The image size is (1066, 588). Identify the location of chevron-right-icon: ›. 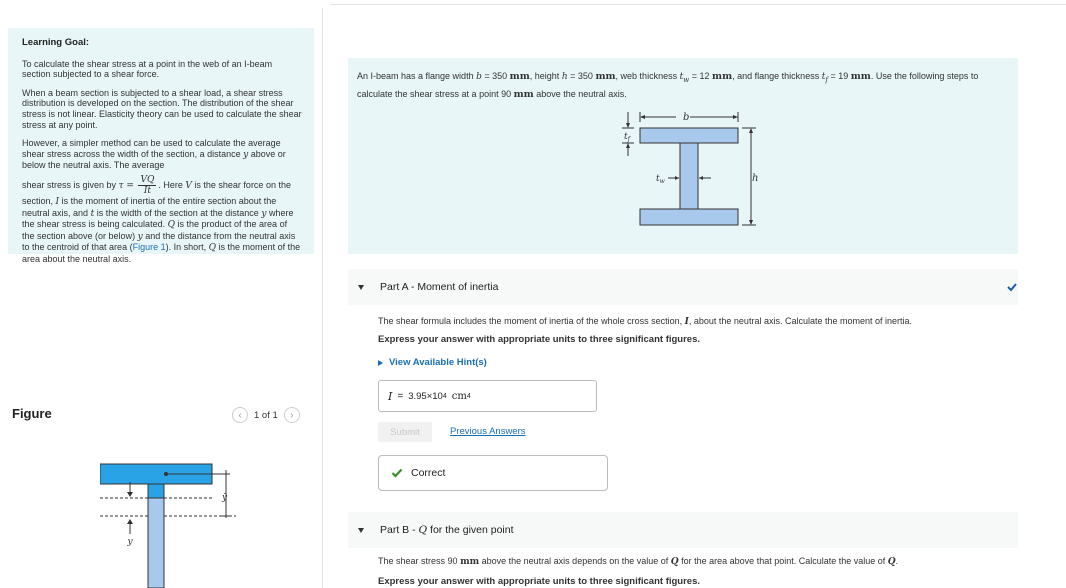
(291, 415).